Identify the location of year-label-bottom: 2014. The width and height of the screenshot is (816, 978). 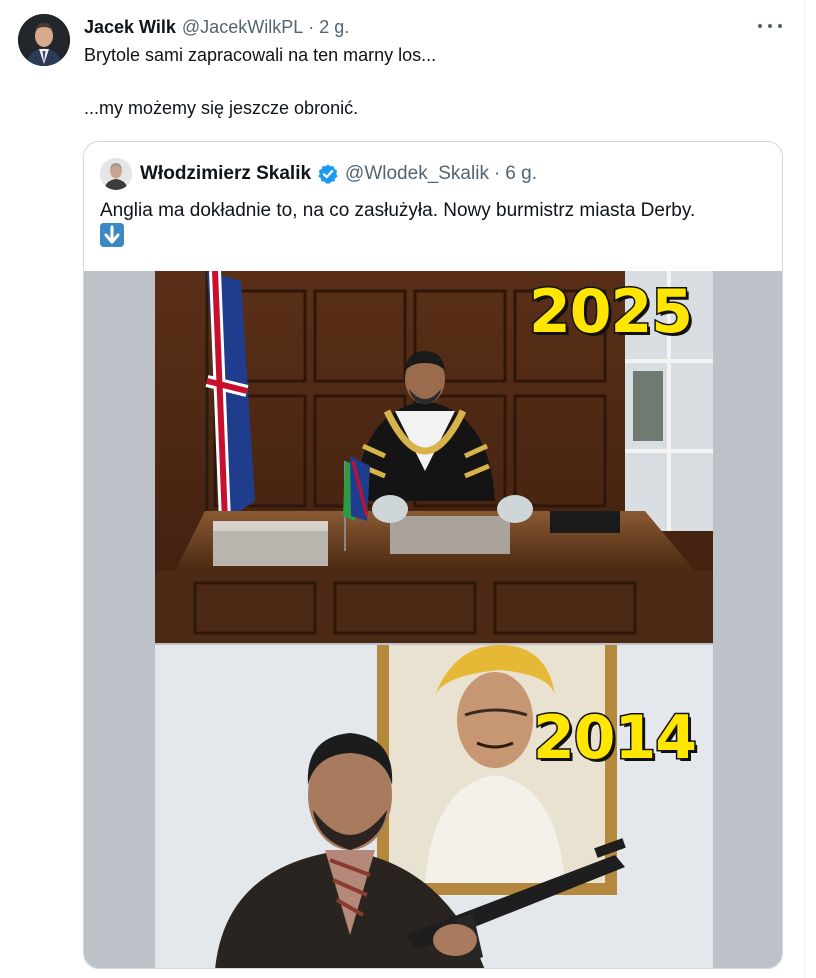
(615, 738).